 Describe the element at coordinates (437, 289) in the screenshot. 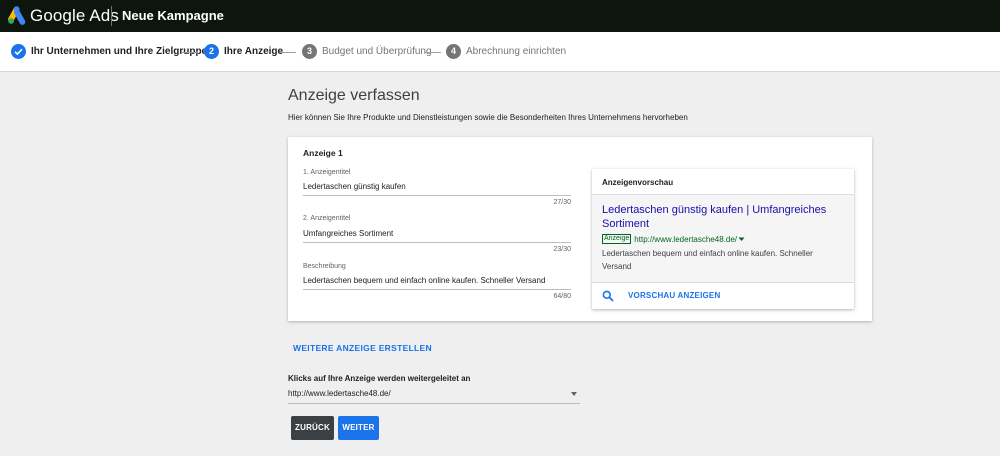

I see `description-underline` at that location.